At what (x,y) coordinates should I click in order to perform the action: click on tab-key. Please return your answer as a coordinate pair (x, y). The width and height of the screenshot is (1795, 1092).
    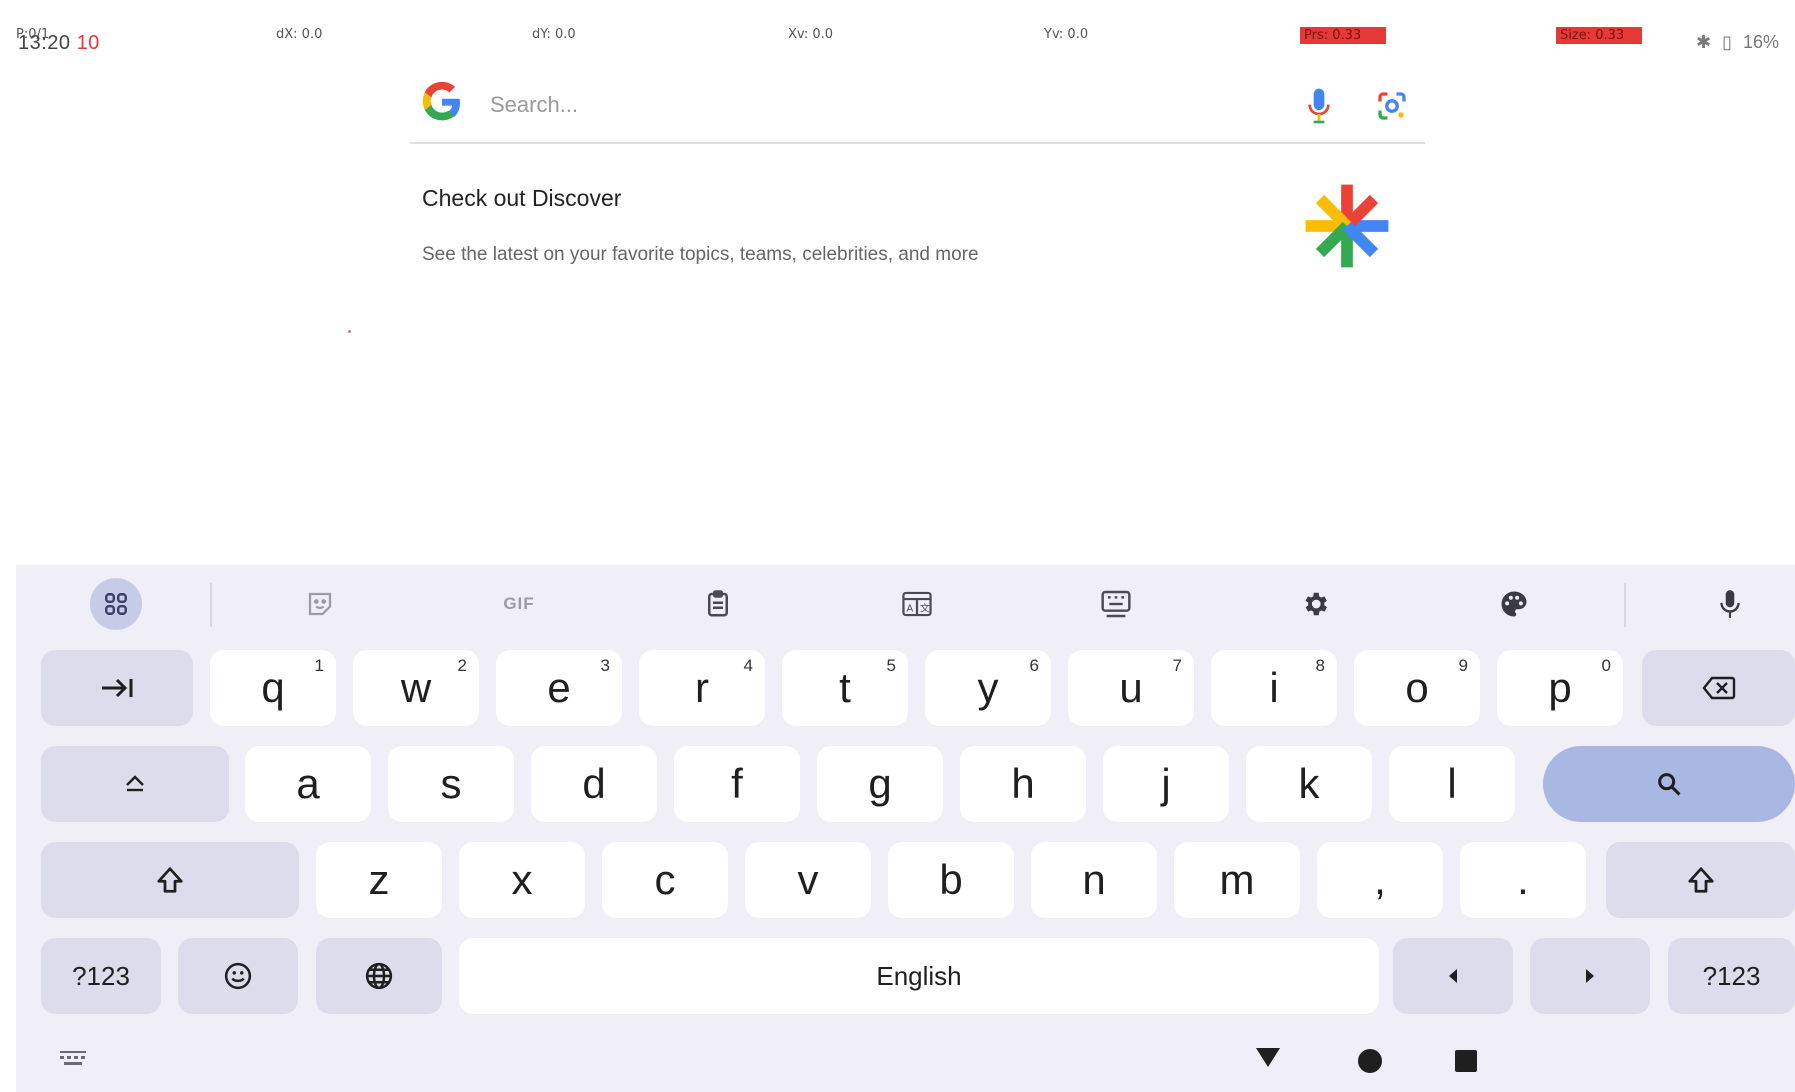
    Looking at the image, I should click on (117, 688).